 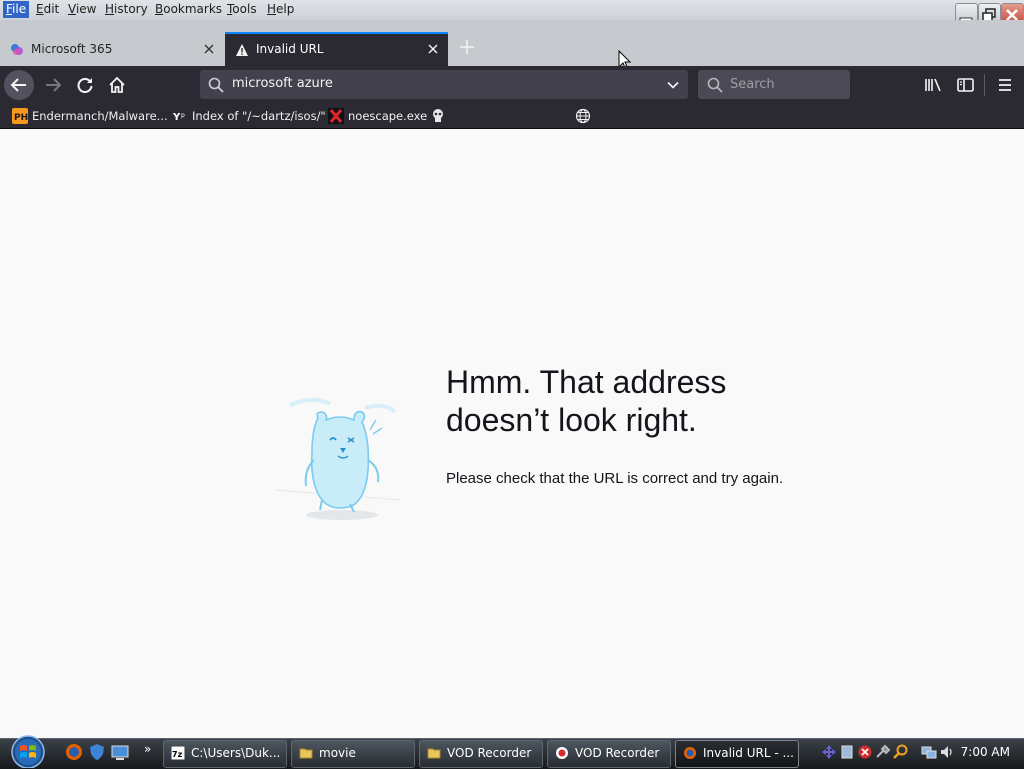 What do you see at coordinates (847, 752) in the screenshot?
I see `device-tray-icon` at bounding box center [847, 752].